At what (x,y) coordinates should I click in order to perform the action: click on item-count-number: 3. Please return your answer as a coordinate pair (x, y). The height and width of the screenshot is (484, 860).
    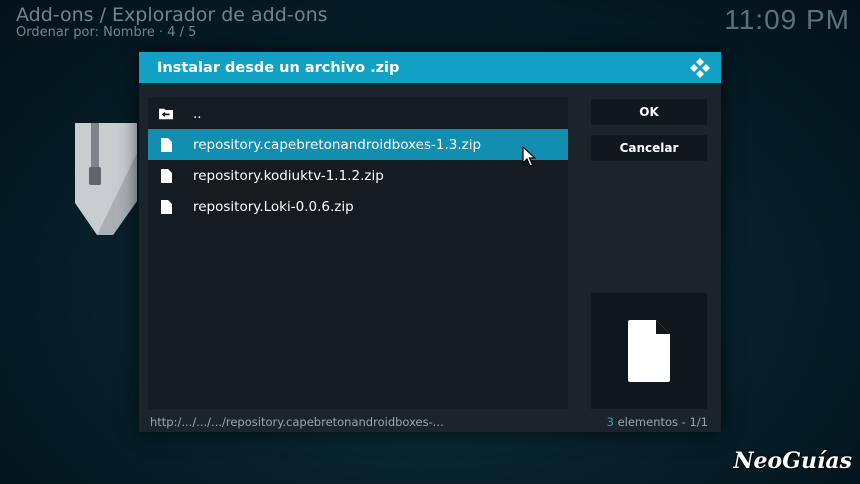
    Looking at the image, I should click on (610, 422).